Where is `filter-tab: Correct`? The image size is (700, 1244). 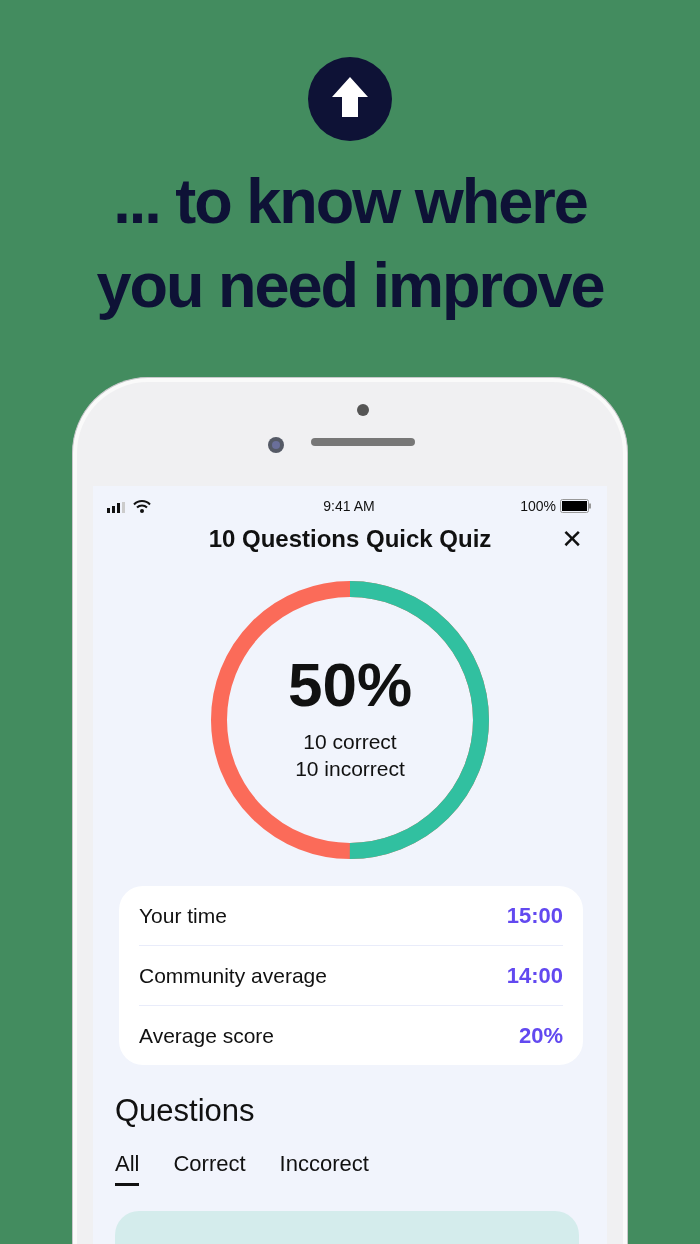
filter-tab: Correct is located at coordinates (209, 1168).